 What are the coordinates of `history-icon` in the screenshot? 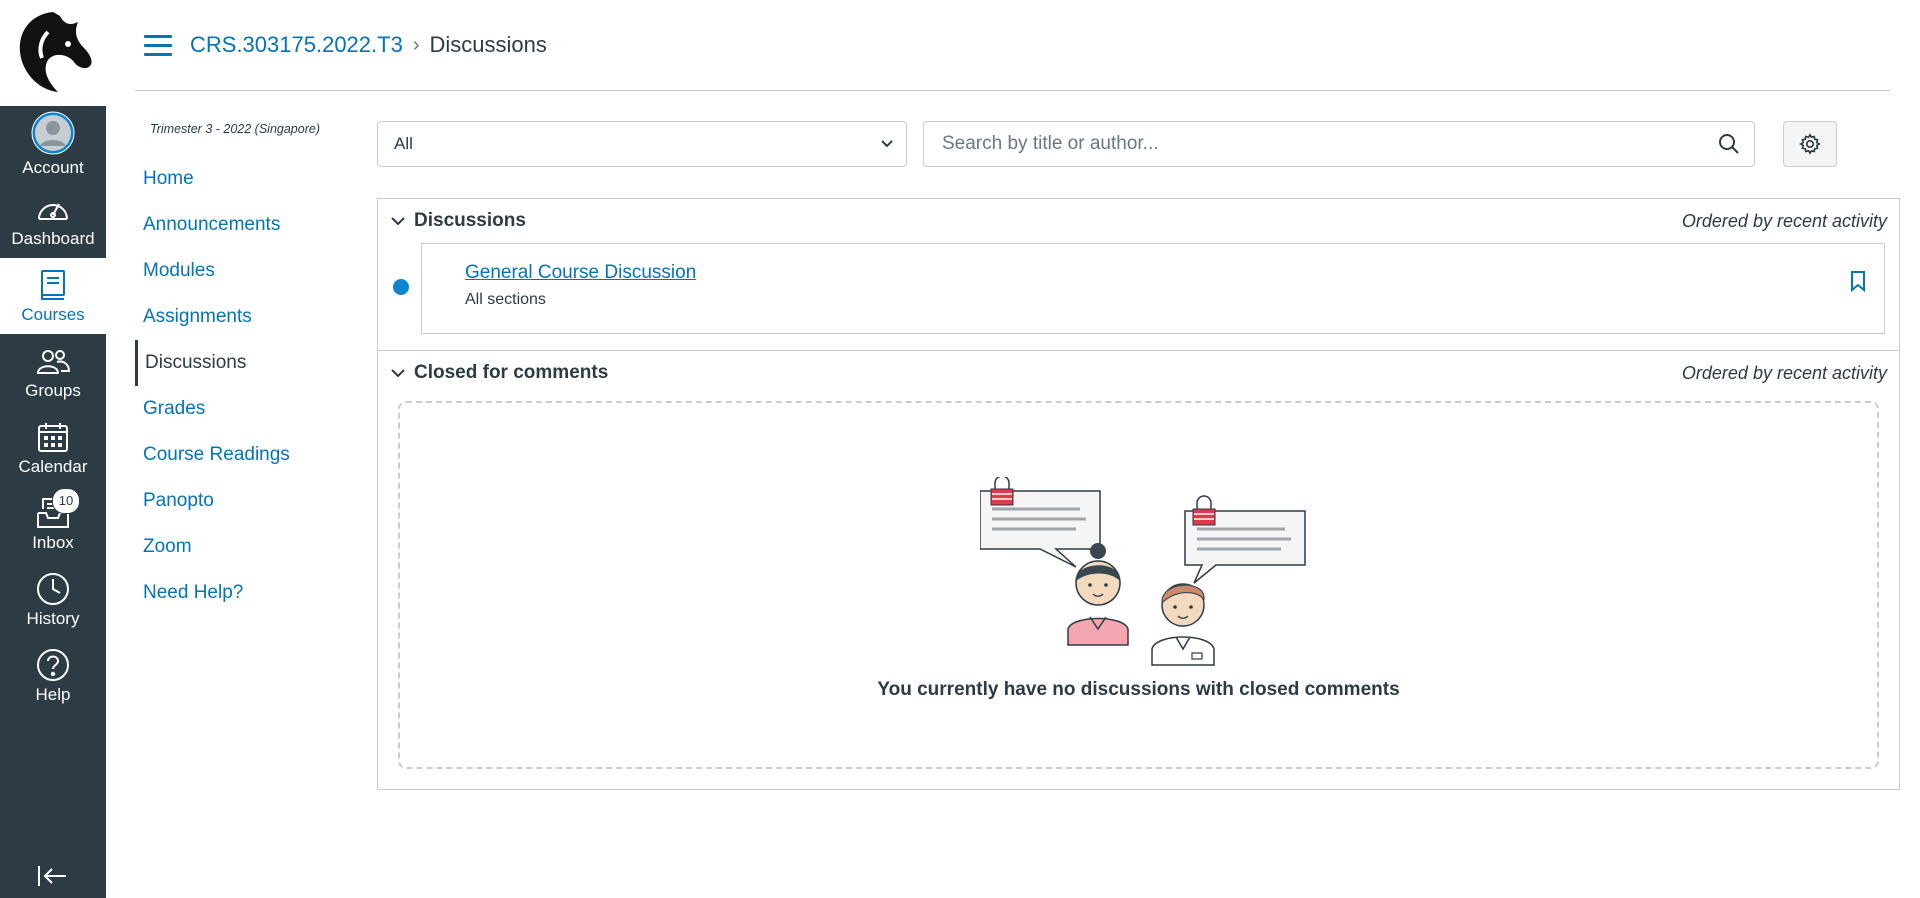 It's located at (53, 589).